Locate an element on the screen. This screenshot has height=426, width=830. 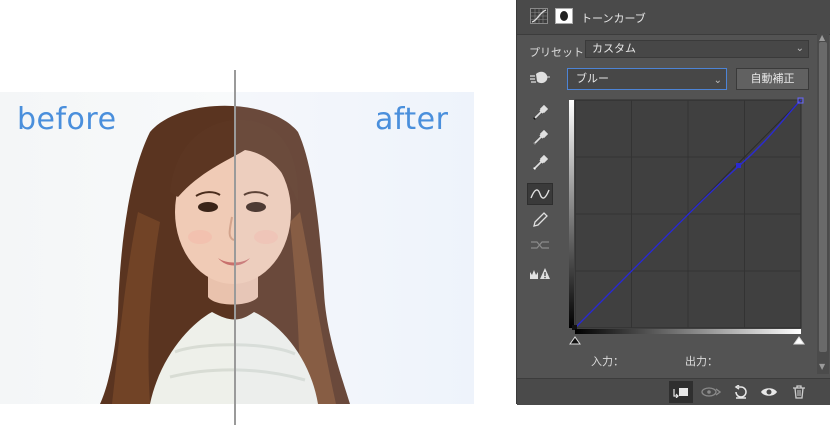
channel-dropdown: ブルー ⌄ is located at coordinates (647, 79).